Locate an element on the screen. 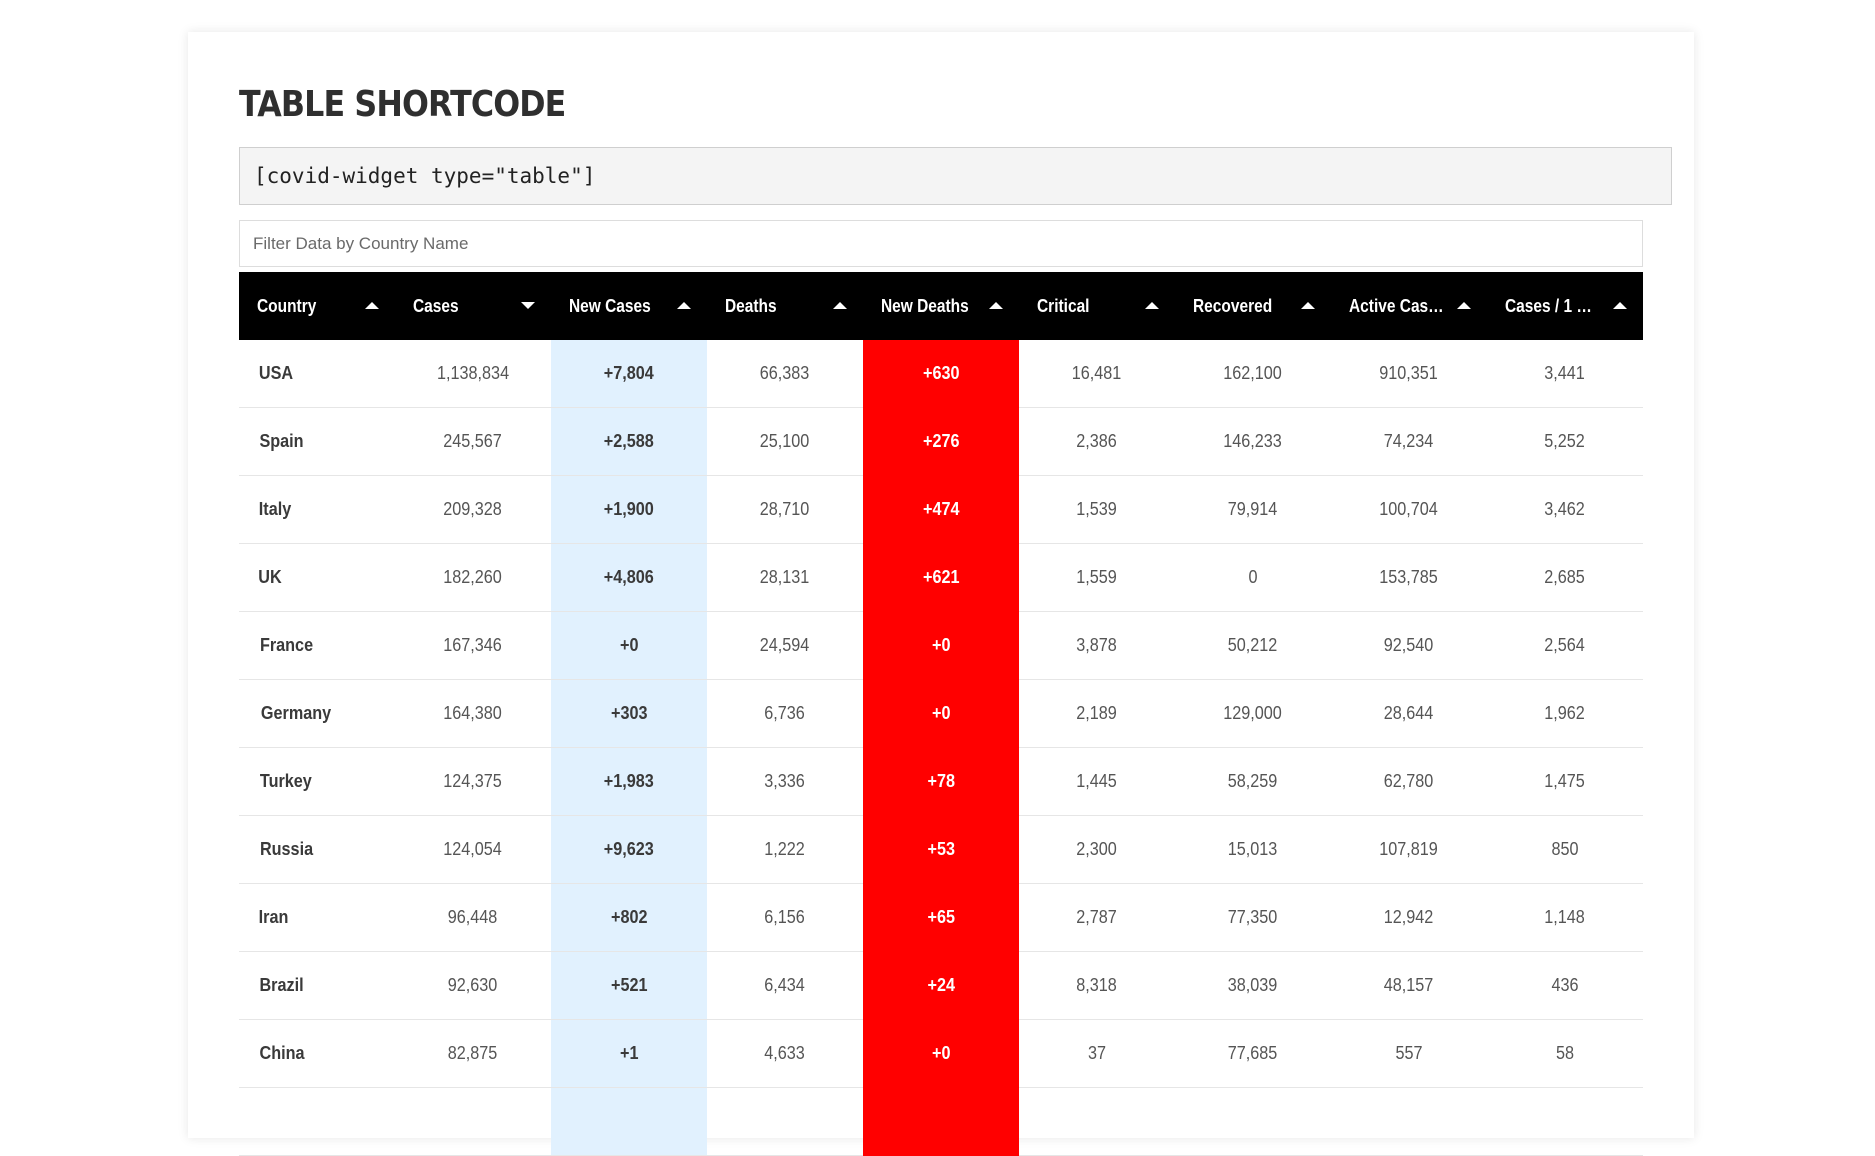  column-header-cases: Cases is located at coordinates (473, 306).